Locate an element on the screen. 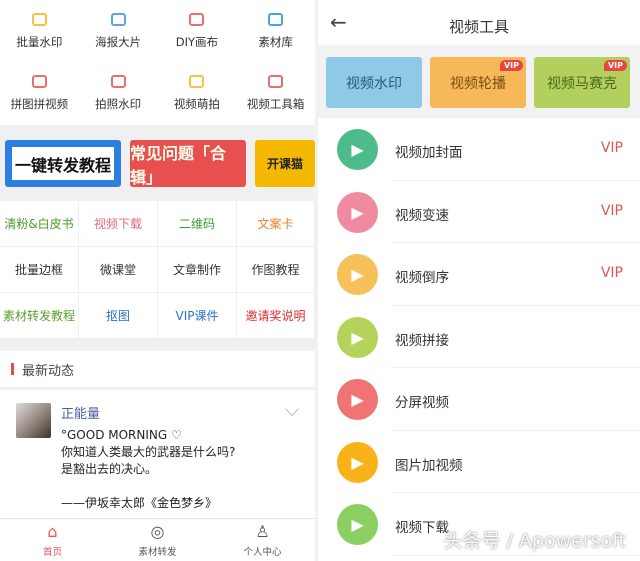  banner-3: 开课猫 is located at coordinates (285, 163).